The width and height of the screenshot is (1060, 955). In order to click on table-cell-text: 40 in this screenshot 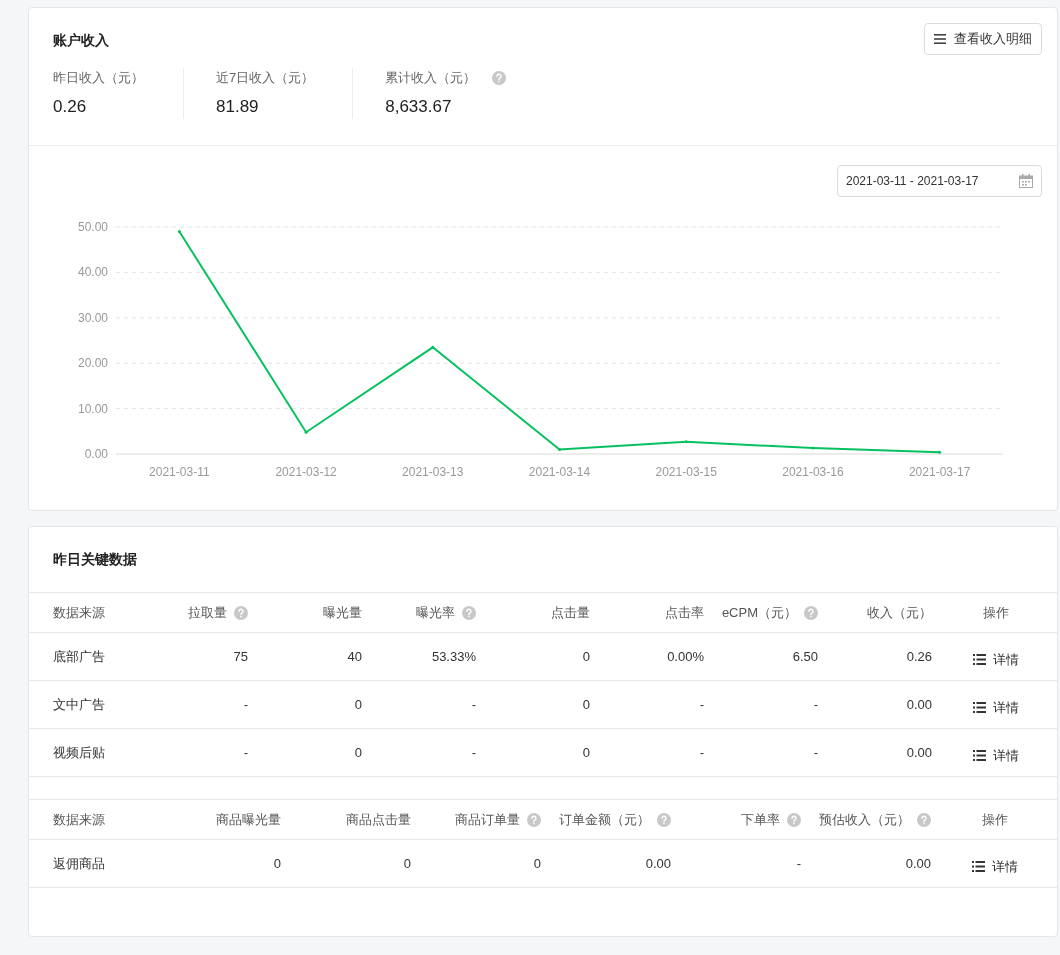, I will do `click(354, 656)`.